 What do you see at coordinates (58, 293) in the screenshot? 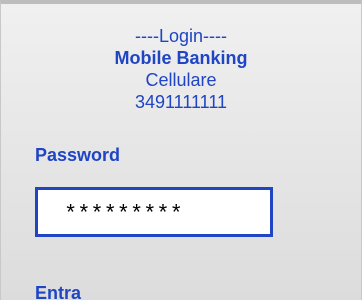
I see `enter-button: Entra` at bounding box center [58, 293].